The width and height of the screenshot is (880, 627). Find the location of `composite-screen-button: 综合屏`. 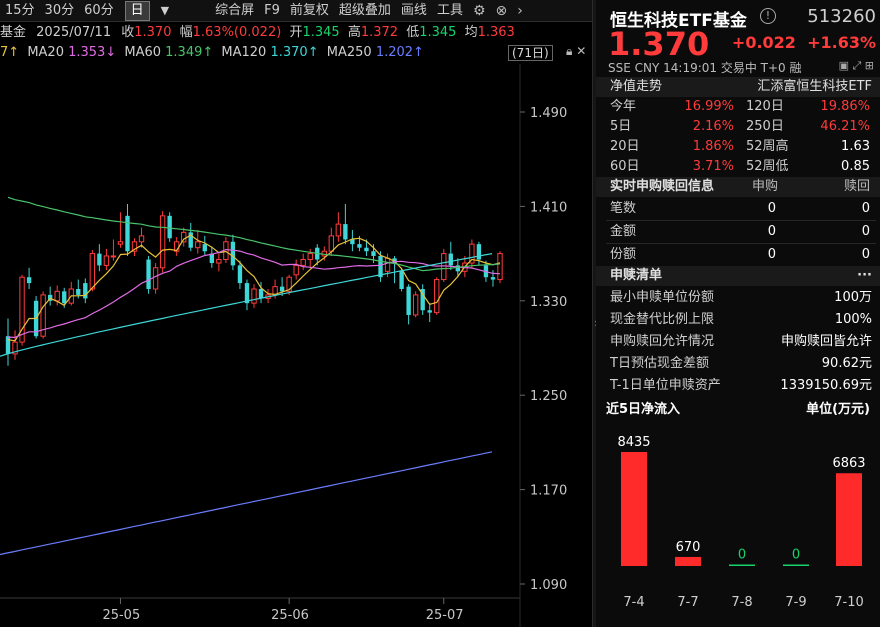

composite-screen-button: 综合屏 is located at coordinates (234, 11).